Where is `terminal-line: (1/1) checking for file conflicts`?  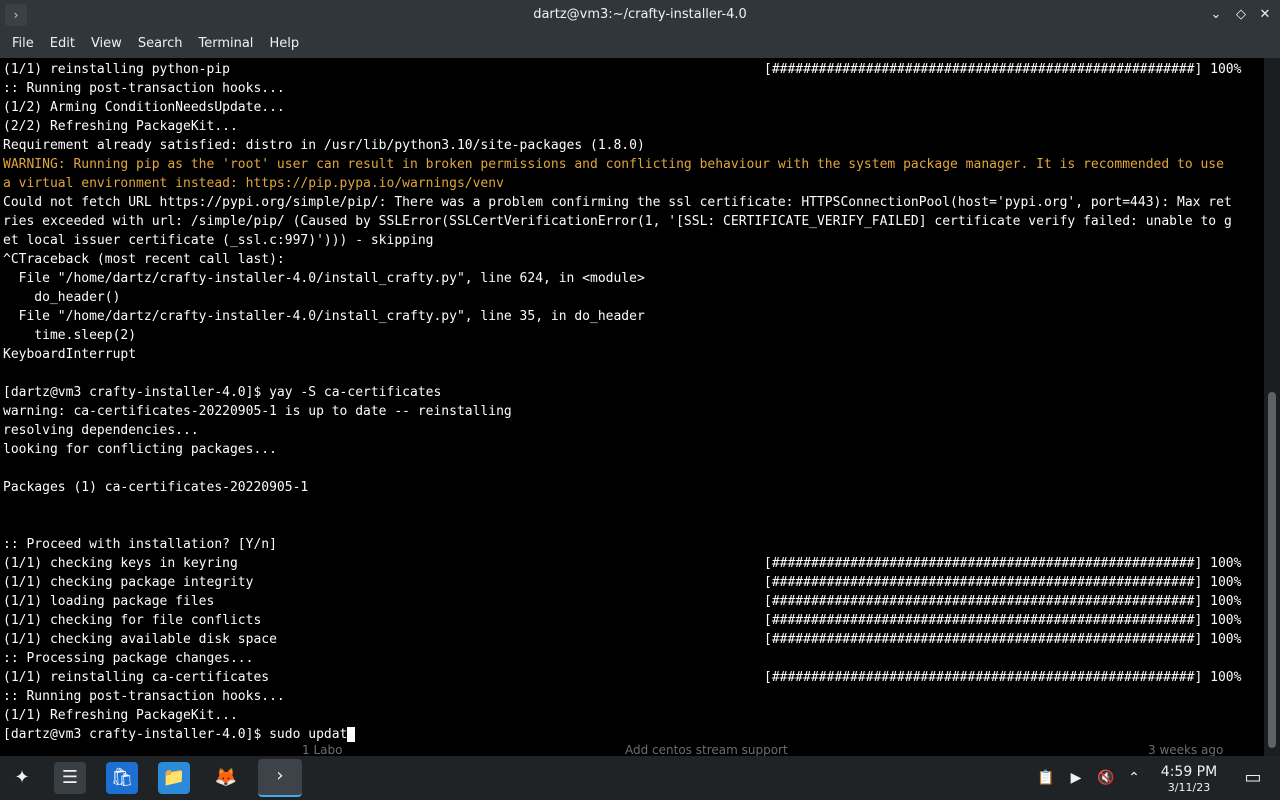
terminal-line: (1/1) checking for file conflicts is located at coordinates (132, 620).